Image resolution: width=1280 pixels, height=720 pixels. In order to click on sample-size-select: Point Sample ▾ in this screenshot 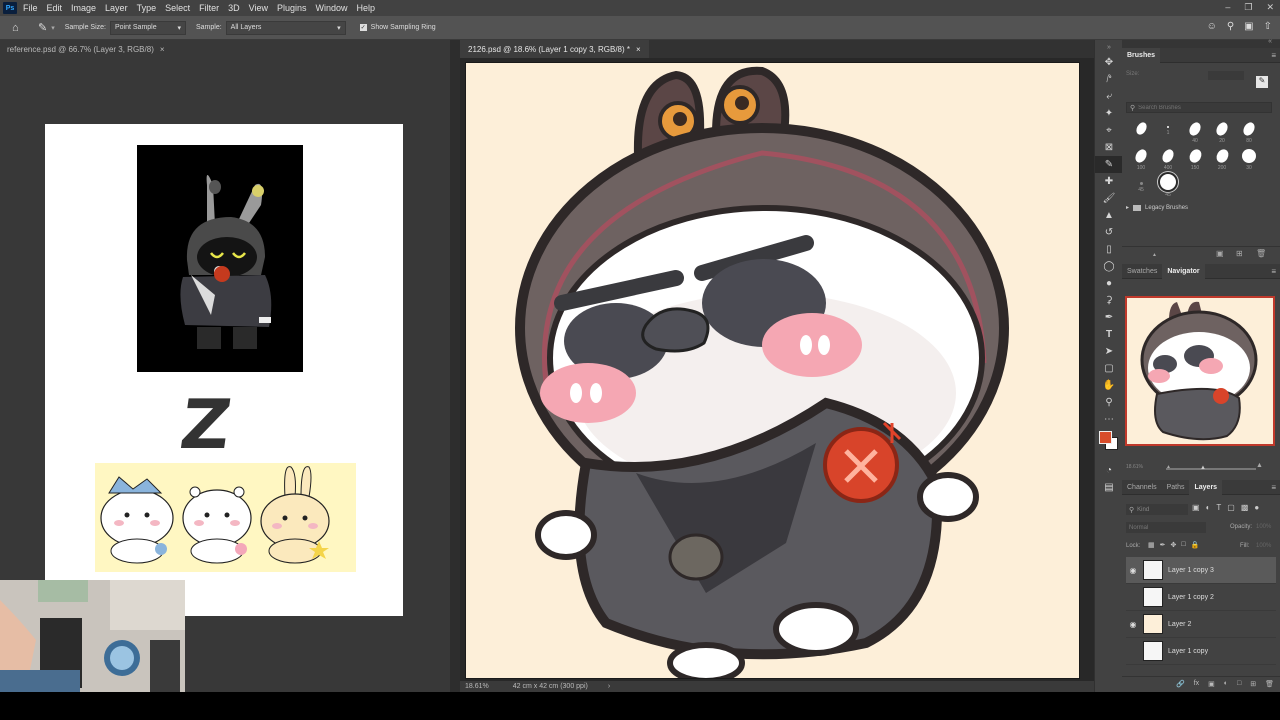, I will do `click(147, 27)`.